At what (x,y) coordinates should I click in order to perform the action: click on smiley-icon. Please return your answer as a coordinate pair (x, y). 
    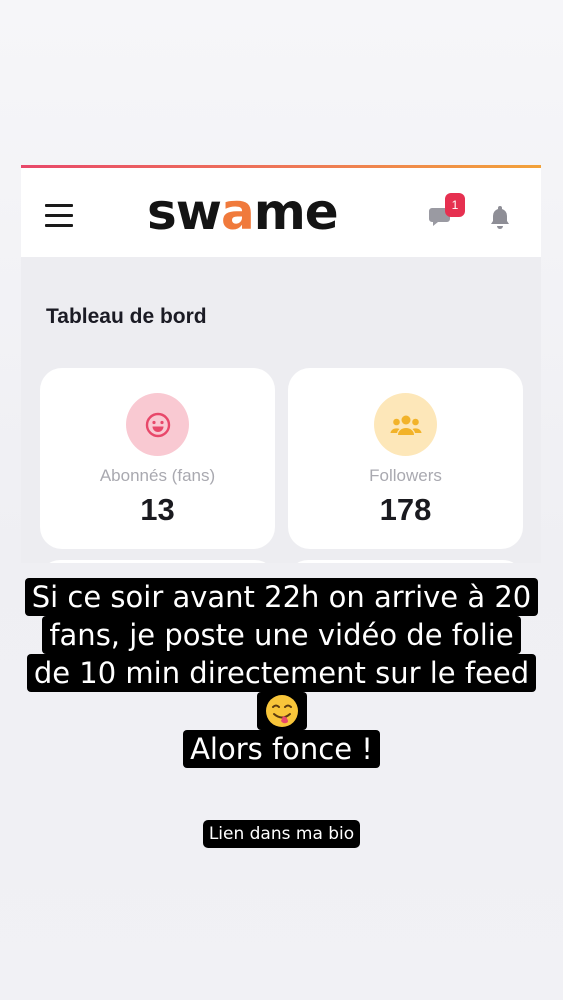
    Looking at the image, I should click on (157, 424).